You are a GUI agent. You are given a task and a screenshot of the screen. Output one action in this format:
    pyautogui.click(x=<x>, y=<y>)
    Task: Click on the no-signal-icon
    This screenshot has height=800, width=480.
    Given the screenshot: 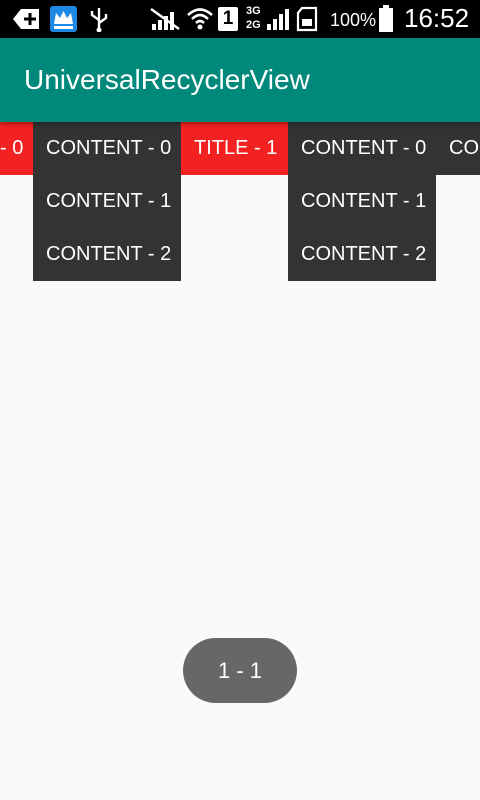 What is the action you would take?
    pyautogui.click(x=165, y=19)
    